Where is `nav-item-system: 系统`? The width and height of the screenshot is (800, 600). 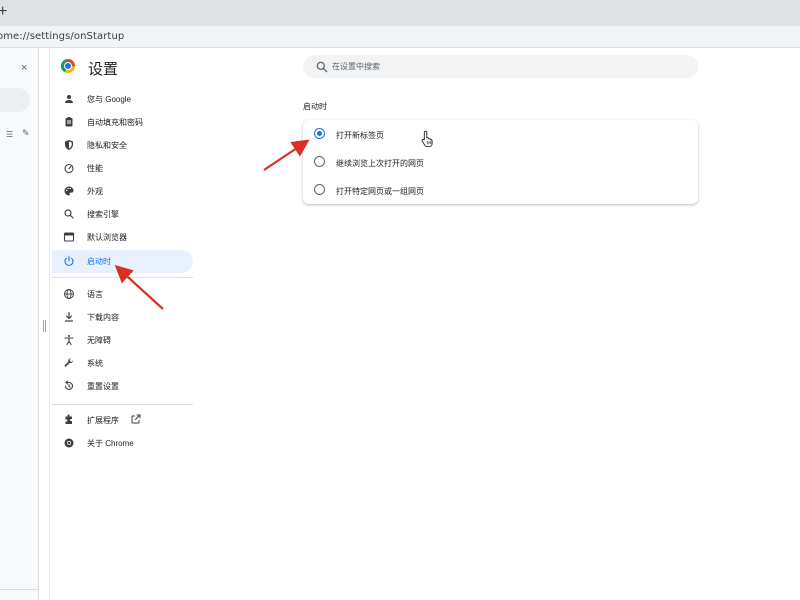
nav-item-system: 系统 is located at coordinates (122, 363).